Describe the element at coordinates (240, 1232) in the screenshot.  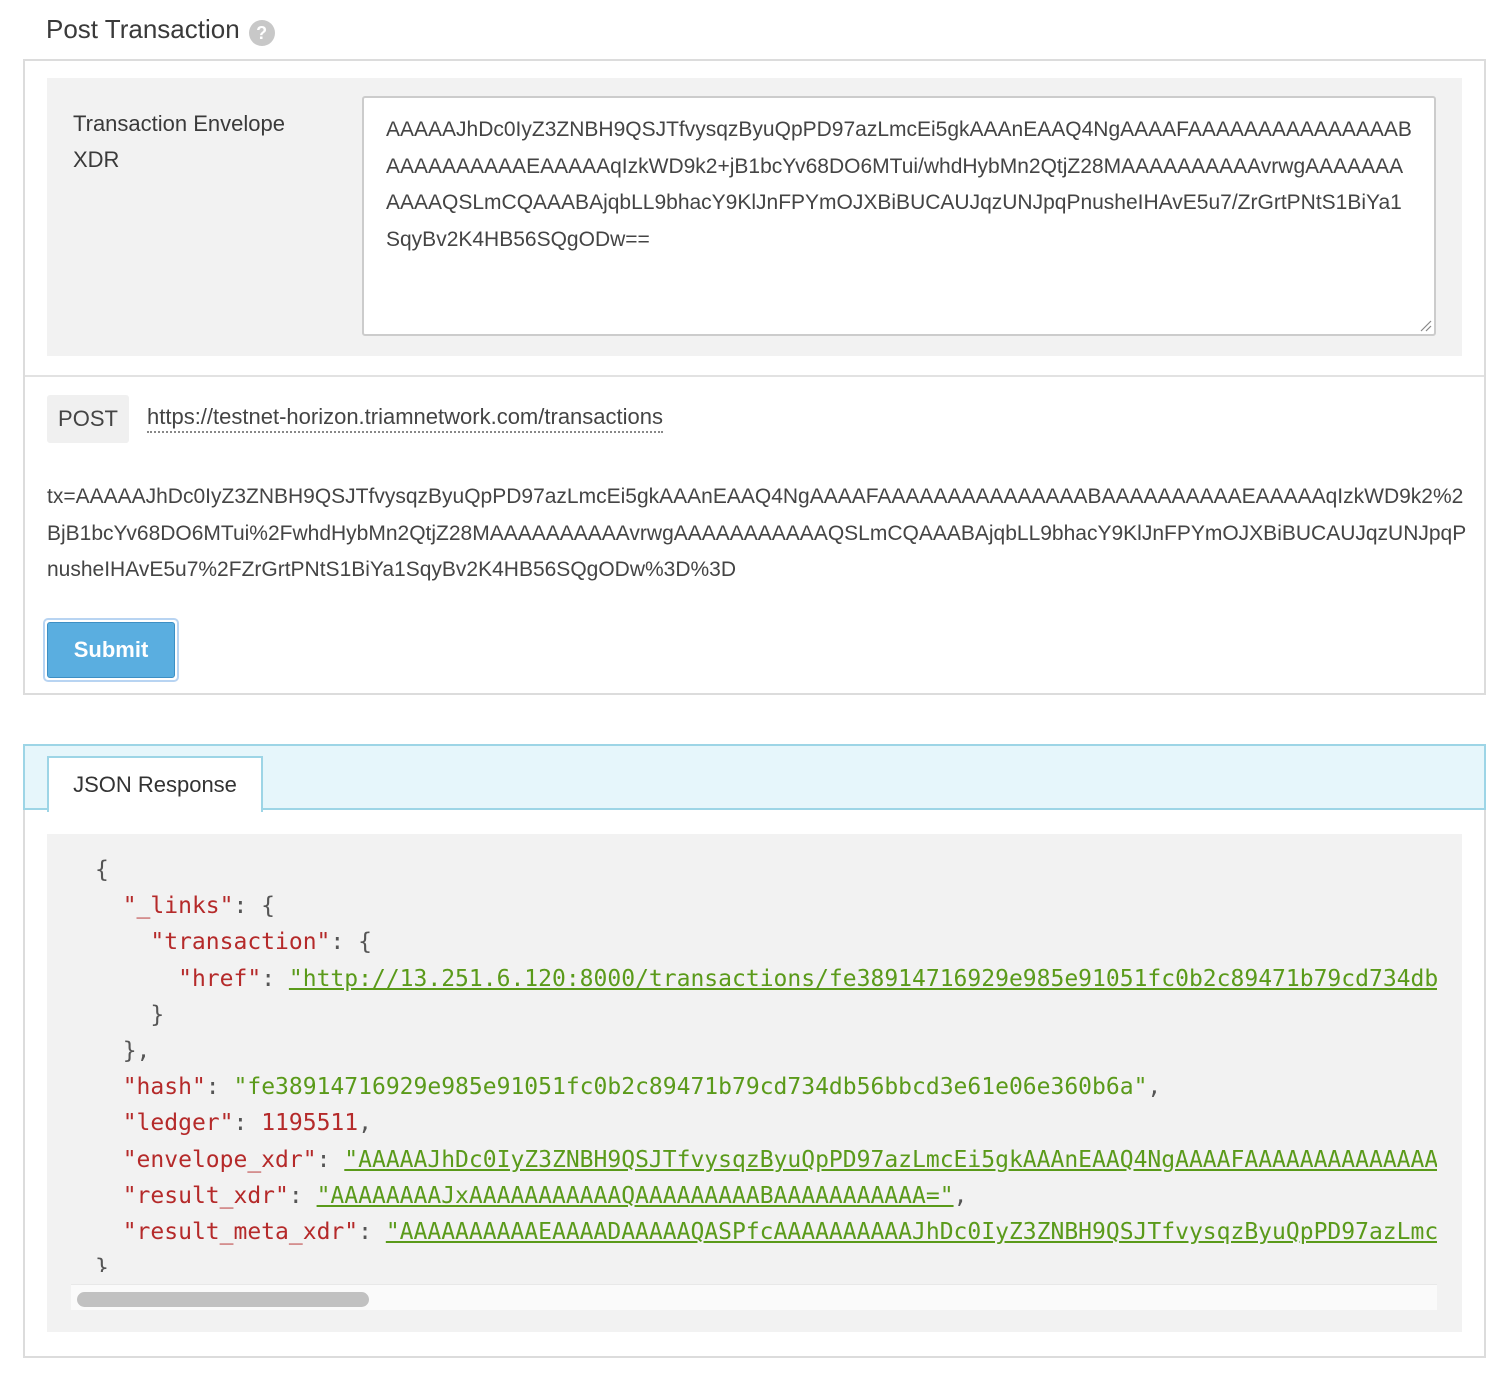
I see `json-key: "result_meta_xdr"` at that location.